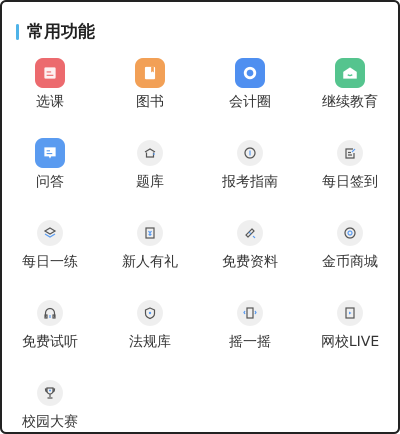 Image resolution: width=400 pixels, height=434 pixels. I want to click on layers-icon, so click(50, 233).